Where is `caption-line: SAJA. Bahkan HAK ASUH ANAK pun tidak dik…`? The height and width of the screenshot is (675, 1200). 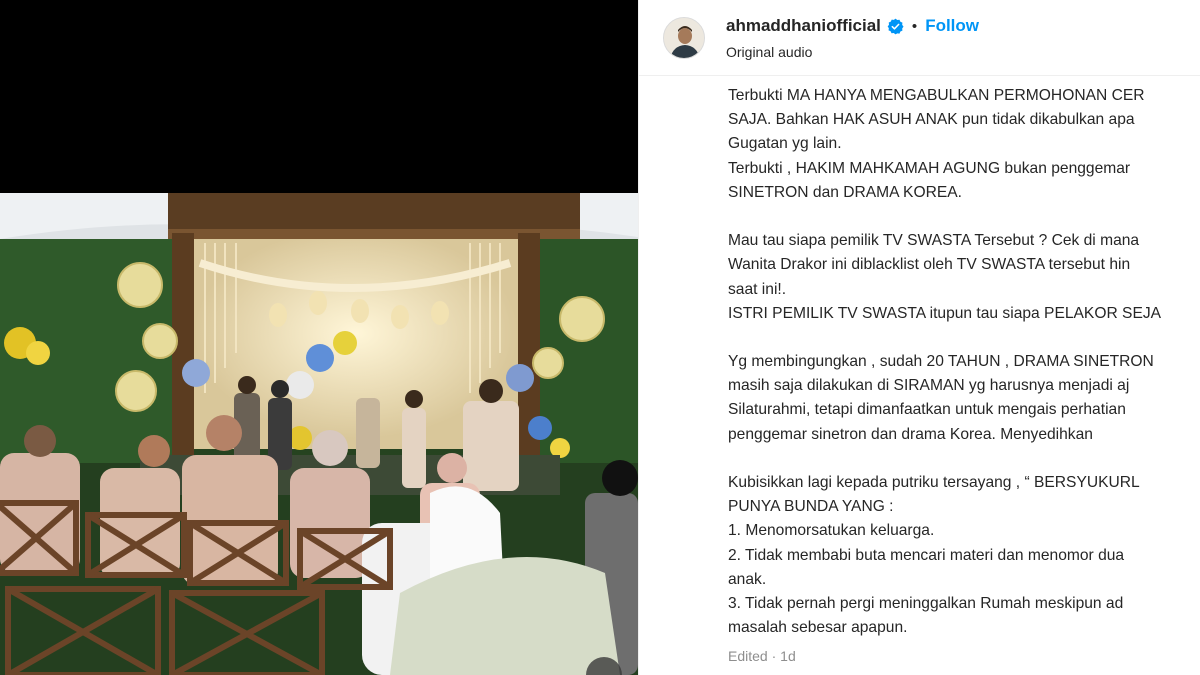 caption-line: SAJA. Bahkan HAK ASUH ANAK pun tidak dik… is located at coordinates (931, 120).